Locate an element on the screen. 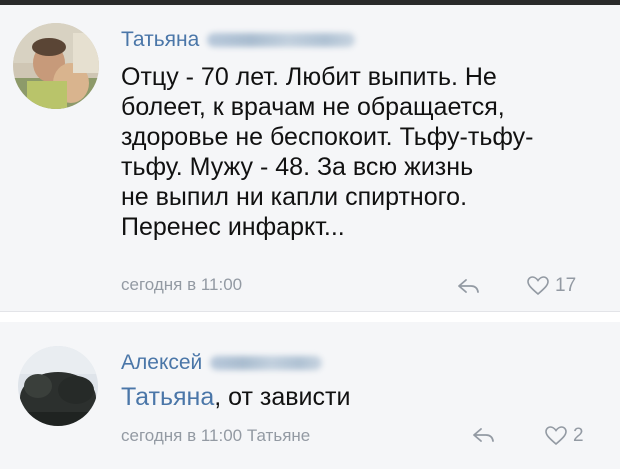  like-button: 2 is located at coordinates (564, 436).